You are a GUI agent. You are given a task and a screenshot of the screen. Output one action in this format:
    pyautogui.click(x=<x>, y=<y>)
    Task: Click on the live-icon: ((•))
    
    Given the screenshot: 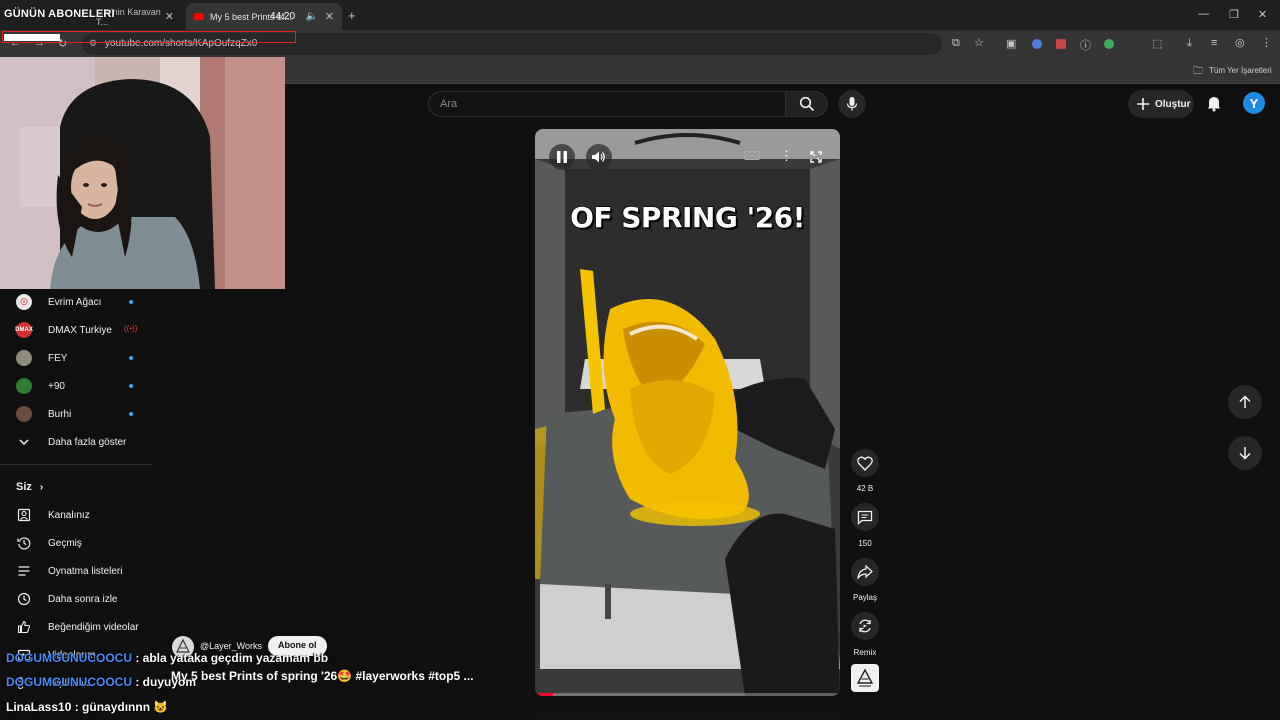 What is the action you would take?
    pyautogui.click(x=131, y=328)
    